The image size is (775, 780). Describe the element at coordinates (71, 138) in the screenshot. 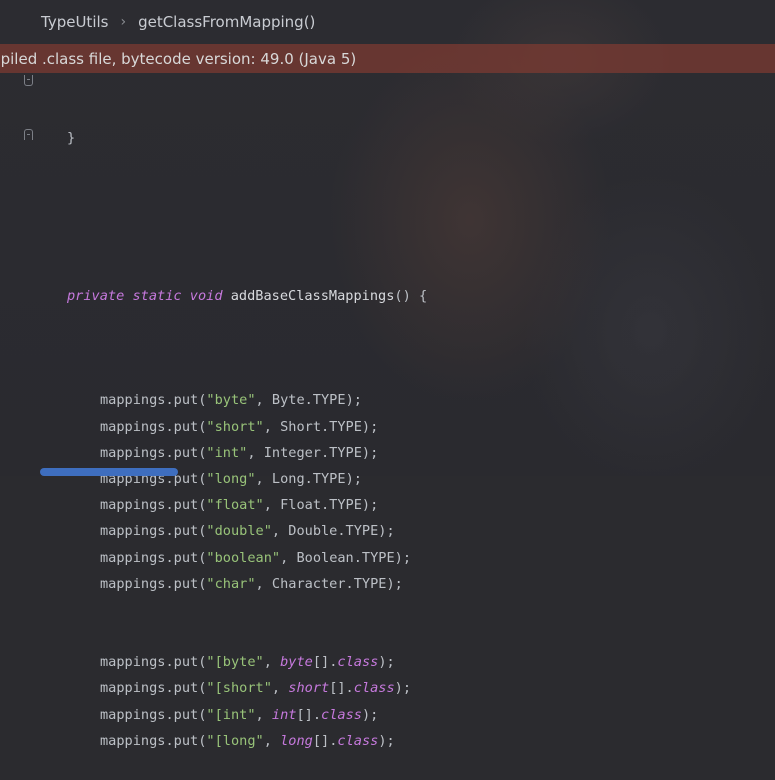

I see `closing-brace: }` at that location.